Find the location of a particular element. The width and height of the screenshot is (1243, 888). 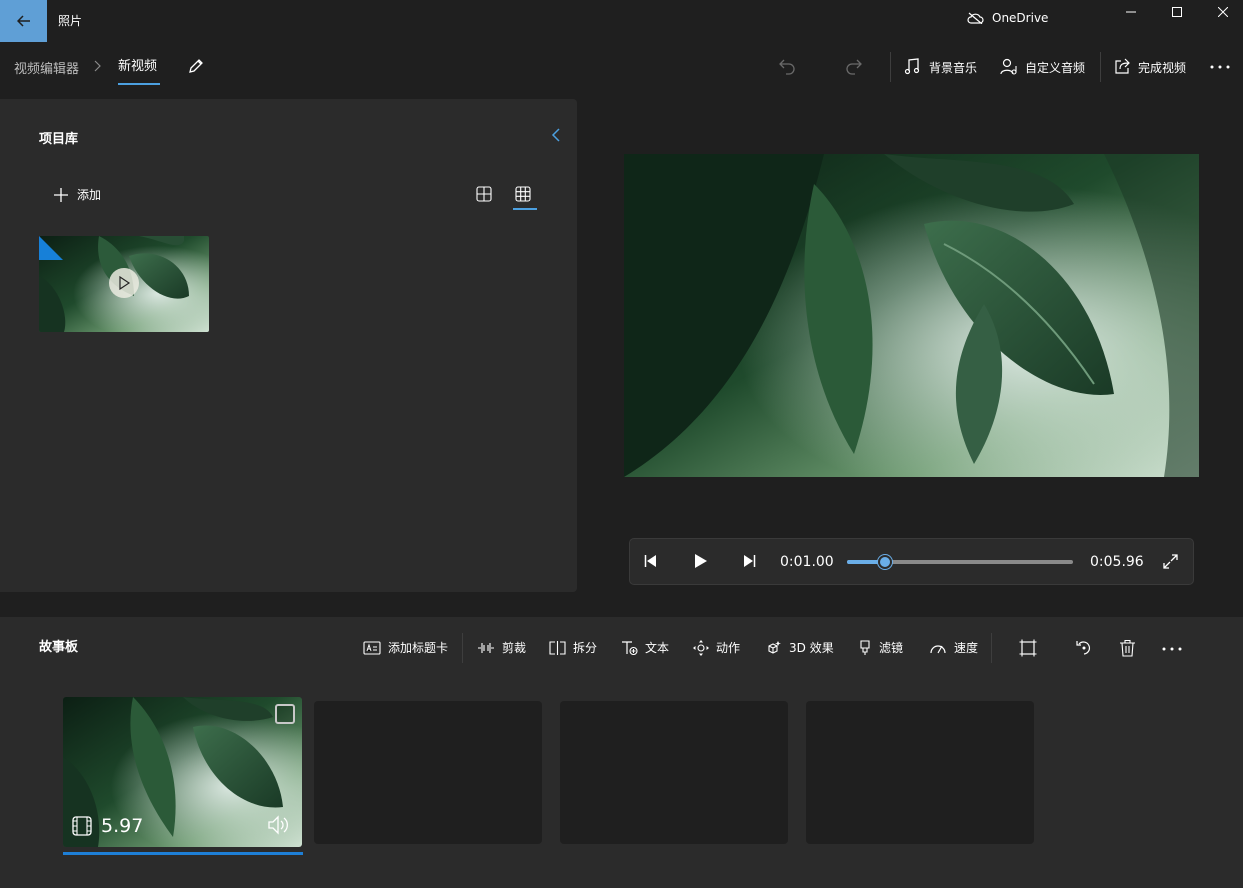

added-to-project-marker is located at coordinates (51, 248).